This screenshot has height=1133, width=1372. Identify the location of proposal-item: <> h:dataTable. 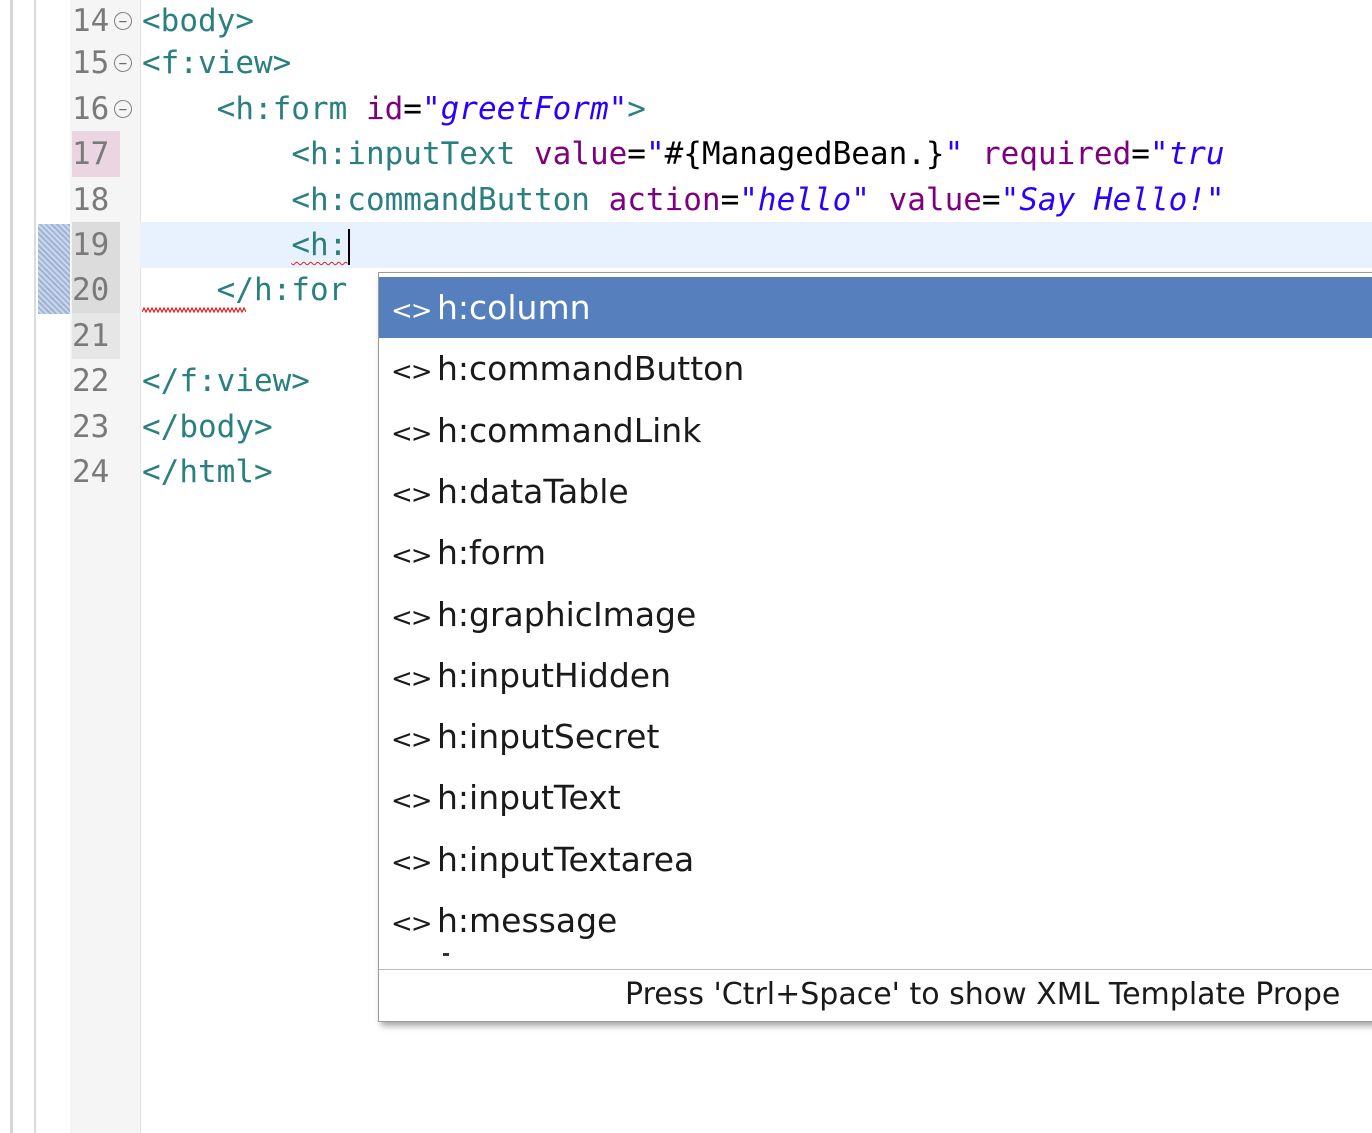
(875, 491).